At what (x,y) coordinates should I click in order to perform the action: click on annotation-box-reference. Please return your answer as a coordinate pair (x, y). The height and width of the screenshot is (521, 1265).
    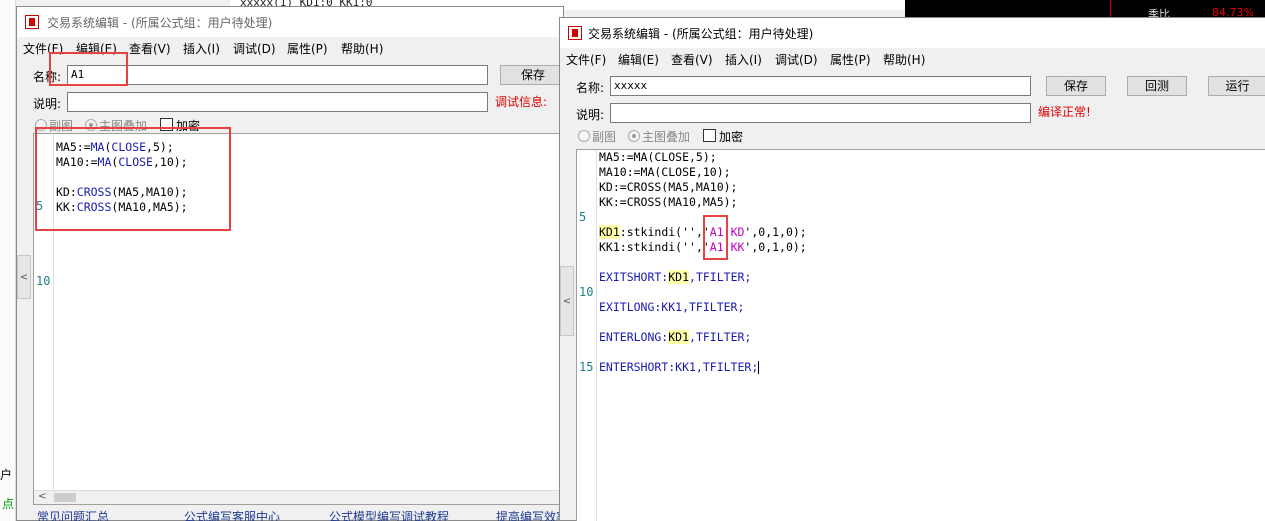
    Looking at the image, I should click on (715, 237).